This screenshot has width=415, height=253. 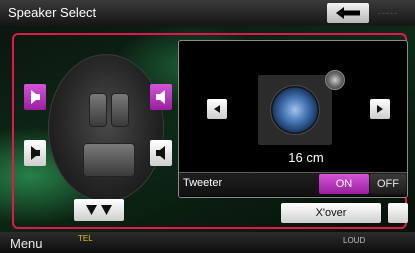 I want to click on ghost-label: -----, so click(x=388, y=13).